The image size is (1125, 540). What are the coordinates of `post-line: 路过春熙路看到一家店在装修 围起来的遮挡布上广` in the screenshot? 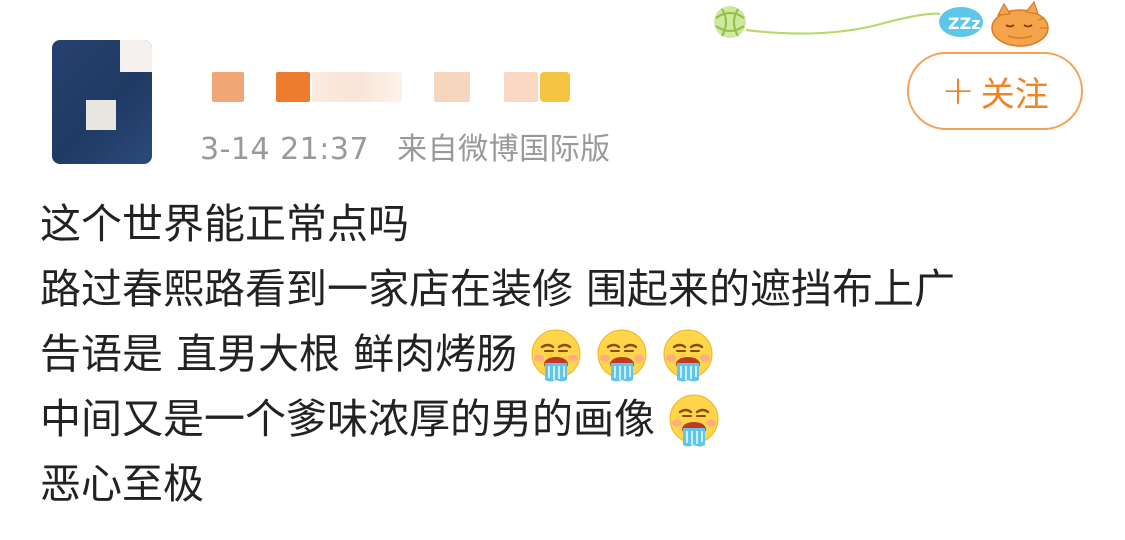 It's located at (570, 289).